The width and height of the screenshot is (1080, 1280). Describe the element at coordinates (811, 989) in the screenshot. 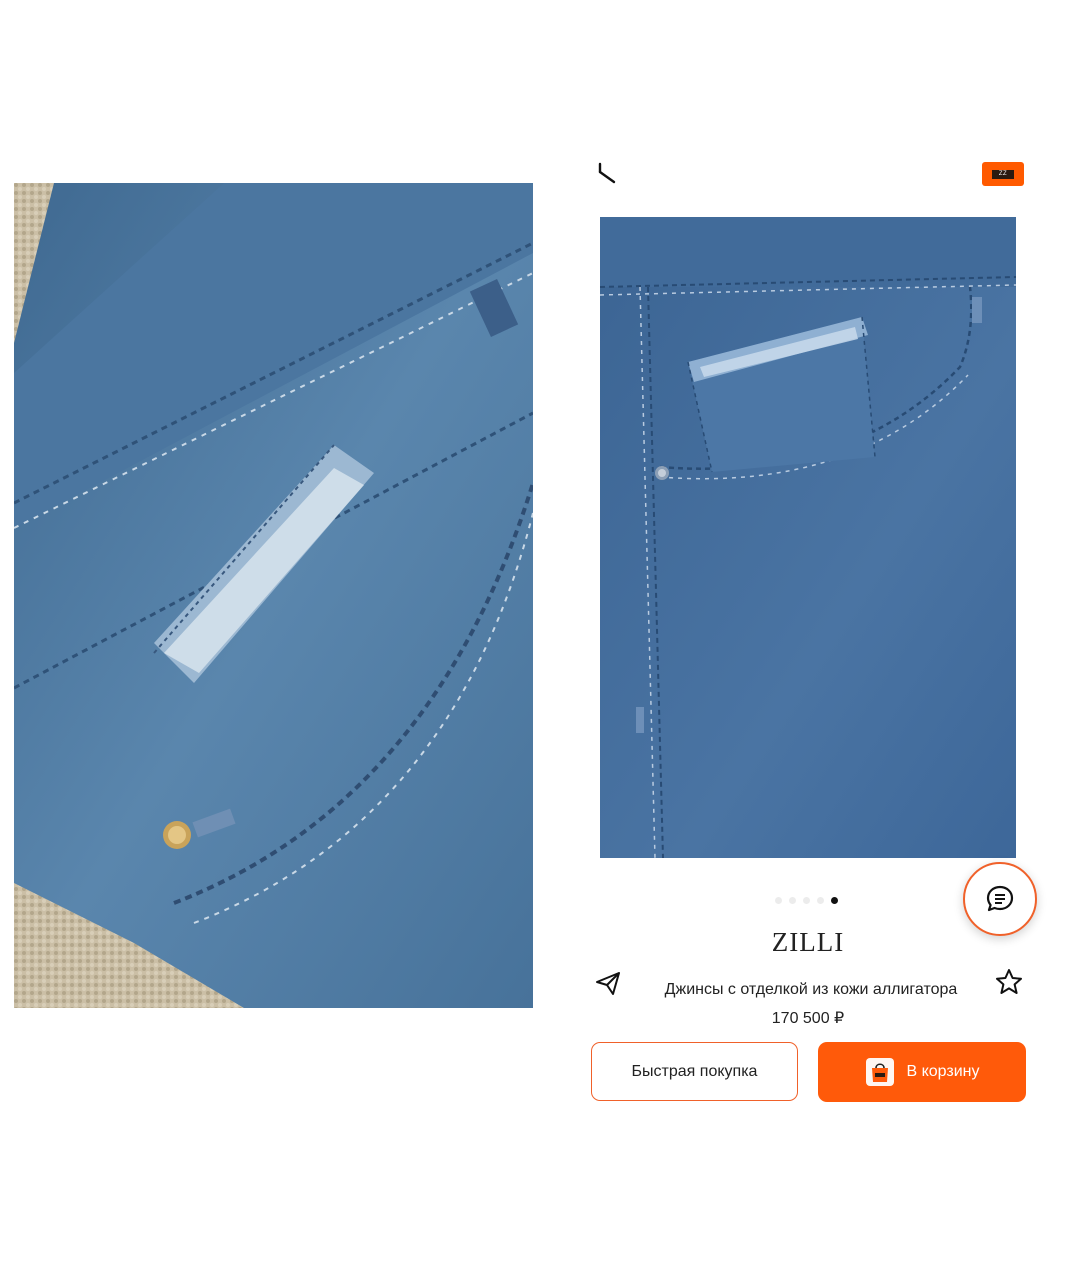

I see `product-title: Джинсы с отделкой из кожи аллигатора` at that location.